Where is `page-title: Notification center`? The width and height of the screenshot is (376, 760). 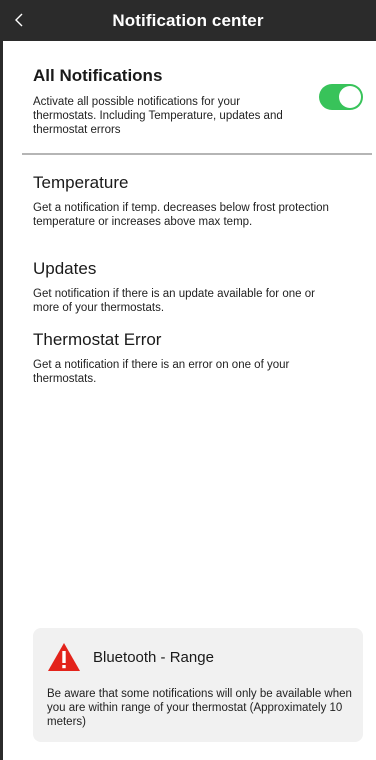
page-title: Notification center is located at coordinates (188, 20).